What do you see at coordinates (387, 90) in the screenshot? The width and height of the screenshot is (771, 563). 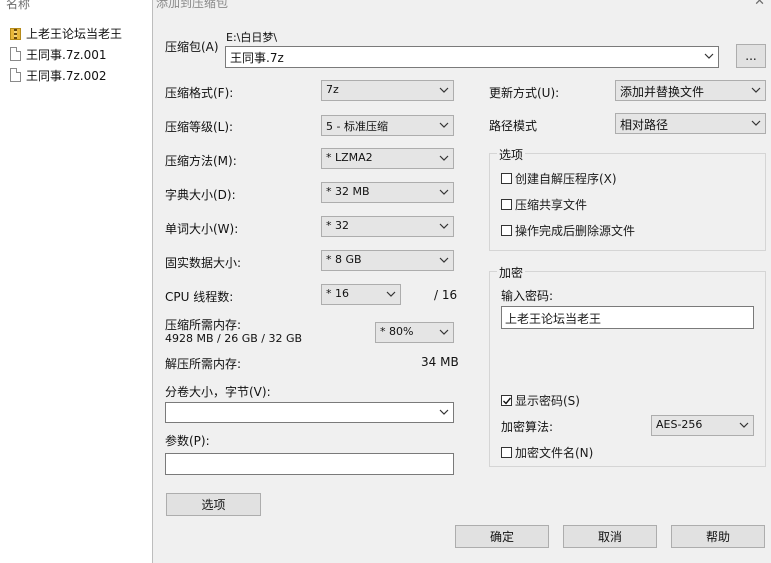 I see `format-select: 7z` at bounding box center [387, 90].